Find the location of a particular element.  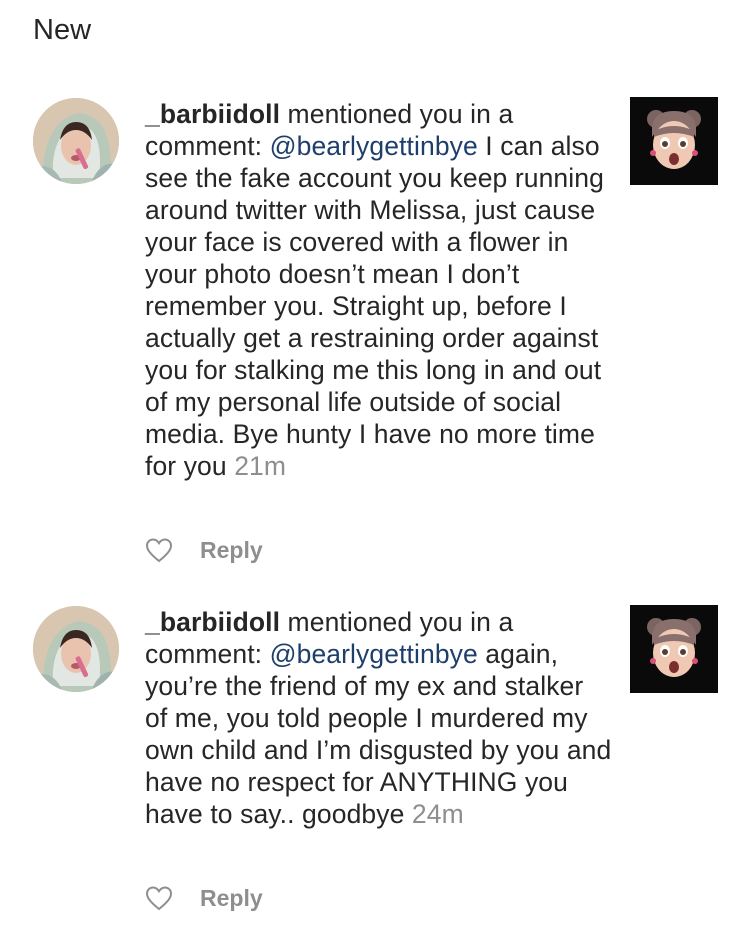

timestamp: 21m is located at coordinates (260, 466).